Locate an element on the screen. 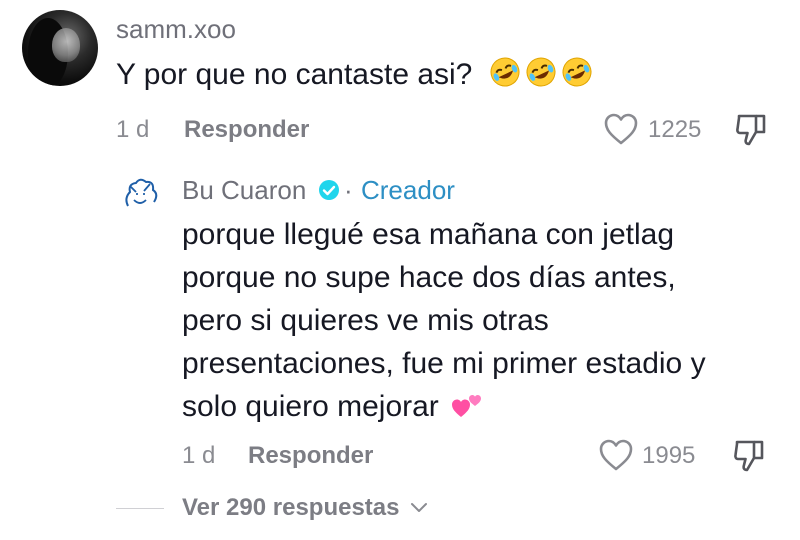 Image resolution: width=800 pixels, height=540 pixels. reply-text-line: porque no supe hace dos días antes, is located at coordinates (429, 277).